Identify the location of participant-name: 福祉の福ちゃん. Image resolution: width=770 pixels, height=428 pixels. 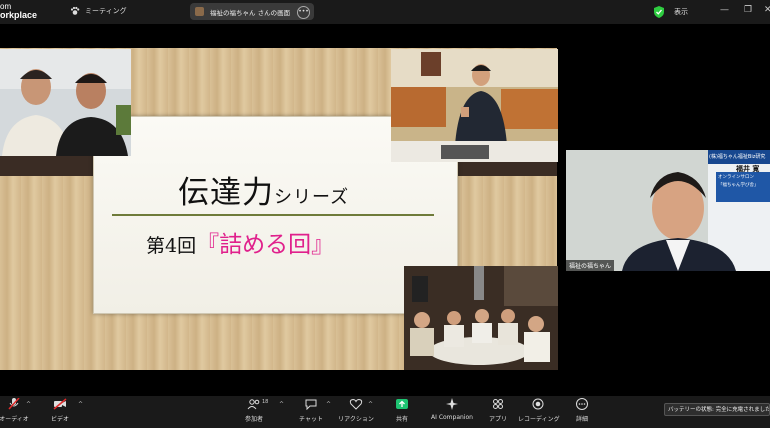
(590, 265).